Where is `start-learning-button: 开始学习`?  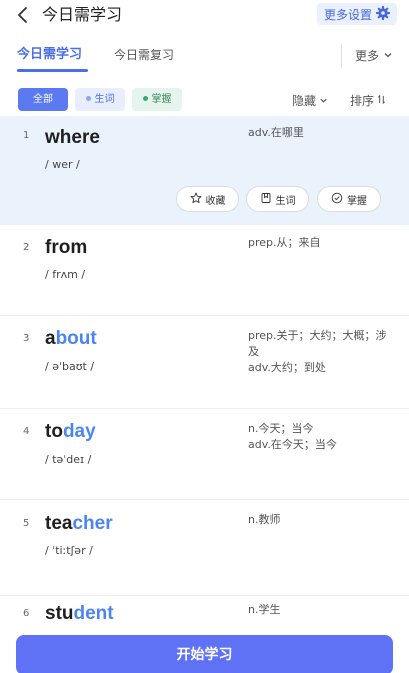
start-learning-button: 开始学习 is located at coordinates (204, 654).